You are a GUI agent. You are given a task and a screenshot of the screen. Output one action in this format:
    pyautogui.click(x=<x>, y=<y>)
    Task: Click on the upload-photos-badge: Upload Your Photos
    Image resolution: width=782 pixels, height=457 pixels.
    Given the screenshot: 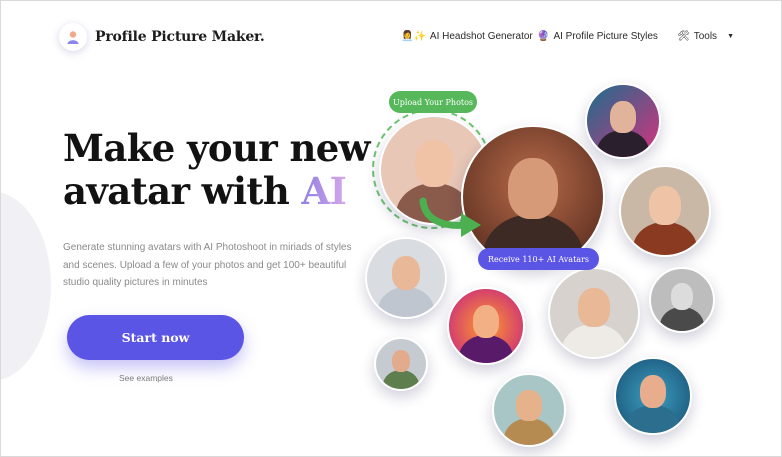 What is the action you would take?
    pyautogui.click(x=433, y=102)
    